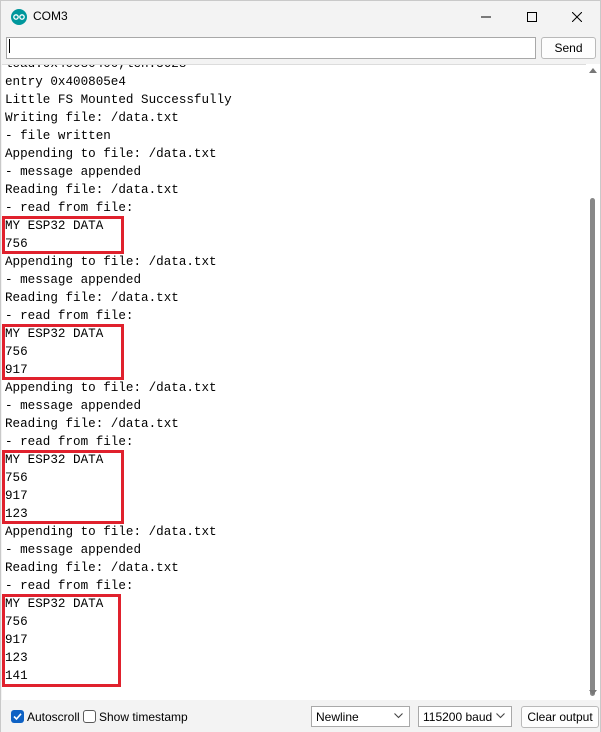  What do you see at coordinates (568, 48) in the screenshot?
I see `send-button: Send` at bounding box center [568, 48].